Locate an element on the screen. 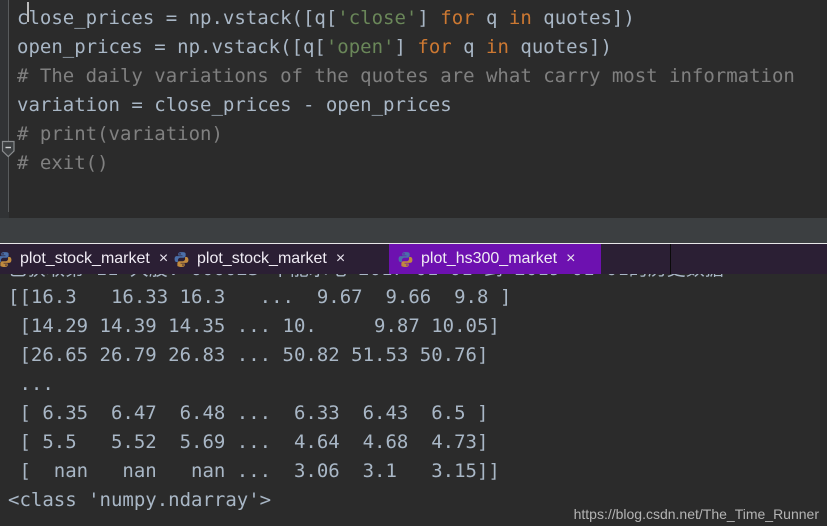 This screenshot has width=827, height=526. code-token: 'close' is located at coordinates (377, 18).